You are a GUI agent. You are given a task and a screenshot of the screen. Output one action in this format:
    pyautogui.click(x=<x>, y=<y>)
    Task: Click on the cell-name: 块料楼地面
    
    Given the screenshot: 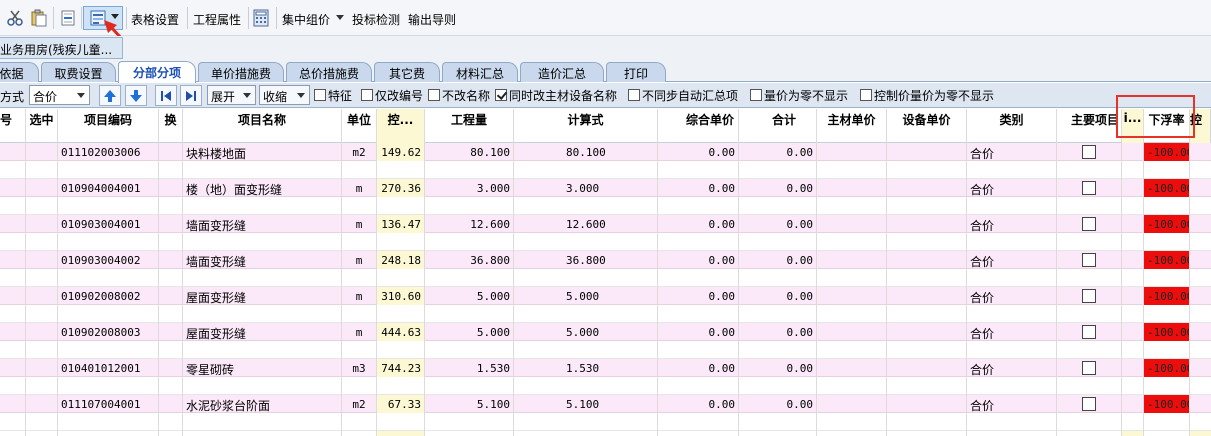 What is the action you would take?
    pyautogui.click(x=262, y=152)
    